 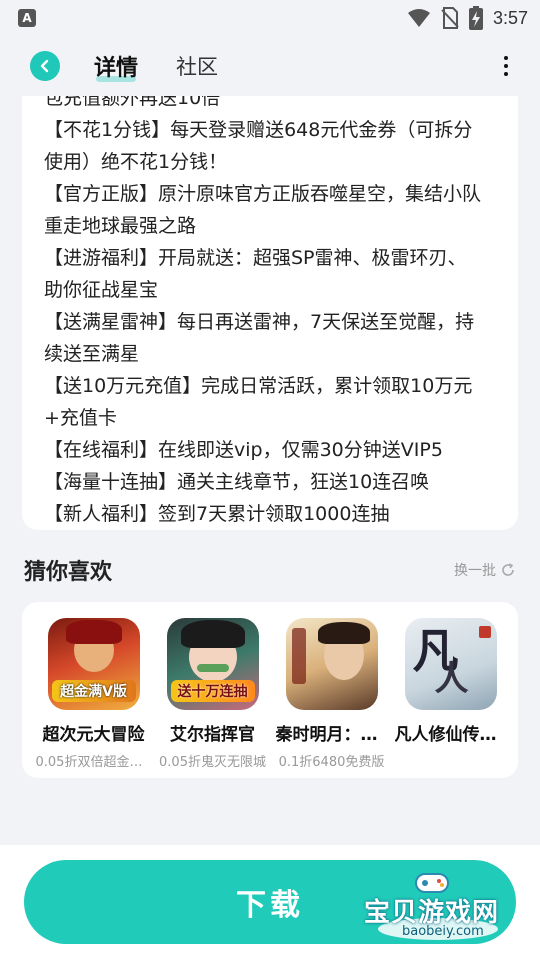 What do you see at coordinates (136, 162) in the screenshot?
I see `description-line: 使用）绝不花1分钱！` at bounding box center [136, 162].